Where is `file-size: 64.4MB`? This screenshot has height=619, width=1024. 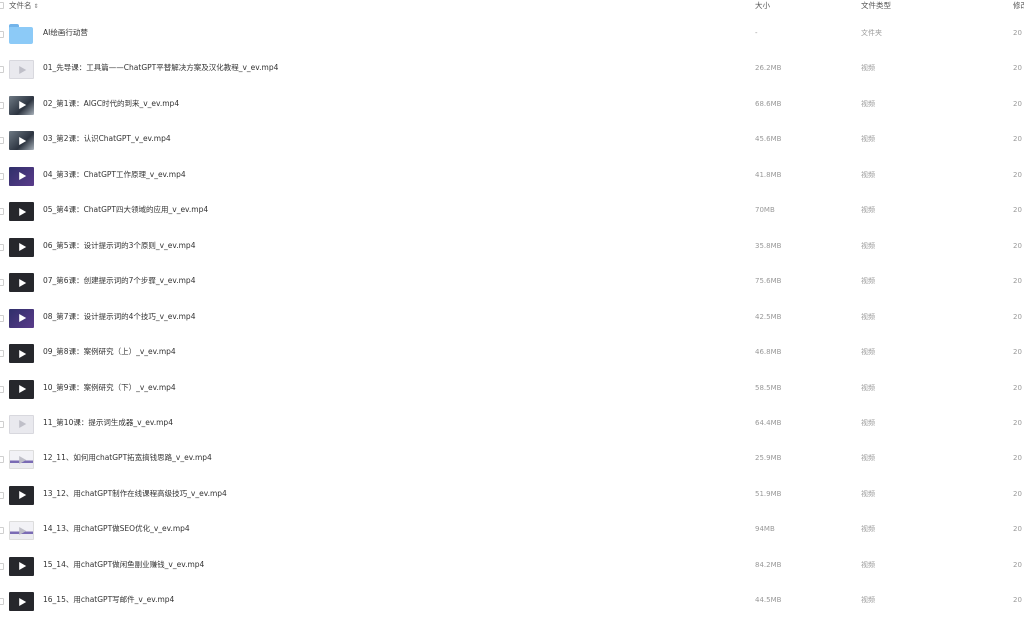 file-size: 64.4MB is located at coordinates (768, 422).